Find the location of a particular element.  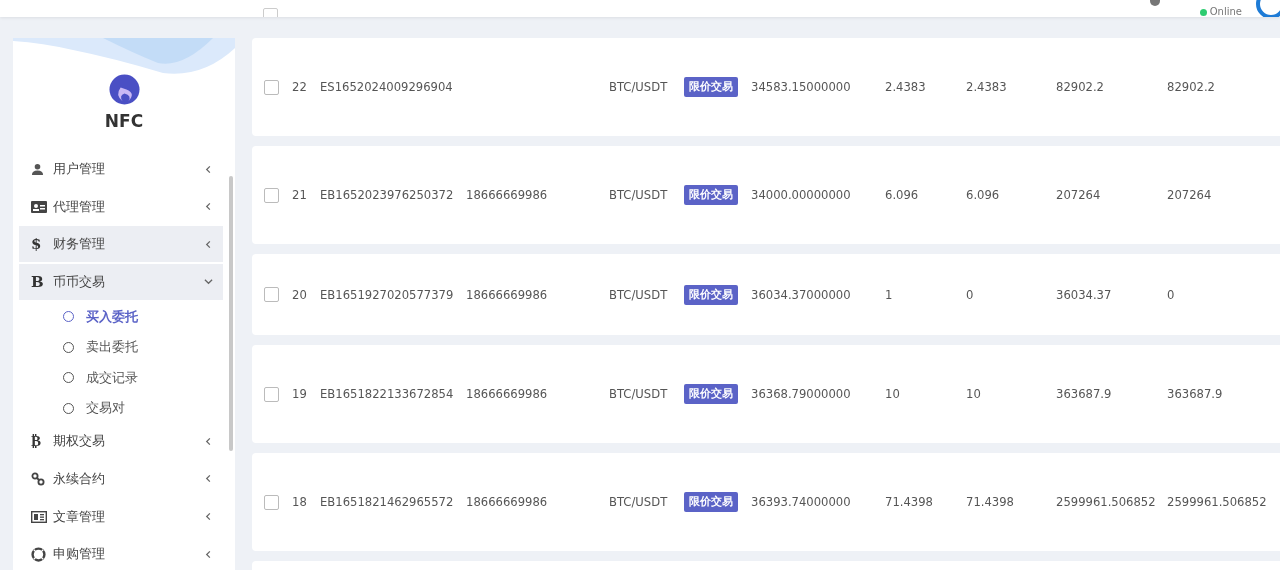

menu-item: $ 财务管理 is located at coordinates (121, 244).